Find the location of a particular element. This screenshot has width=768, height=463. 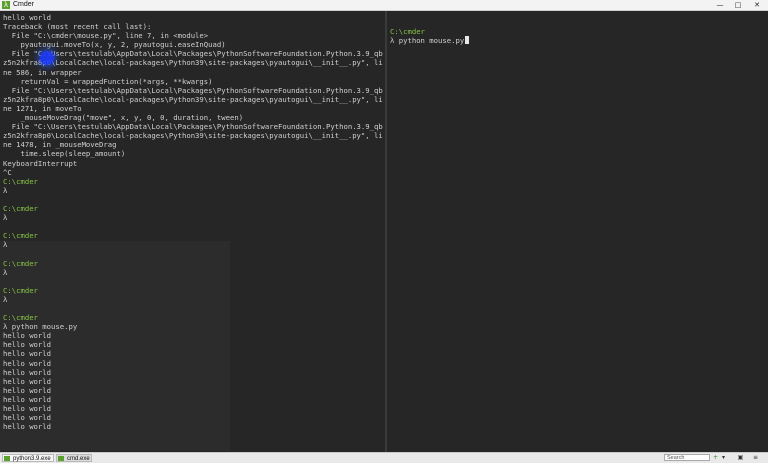

close-button: ✕ is located at coordinates (757, 5).